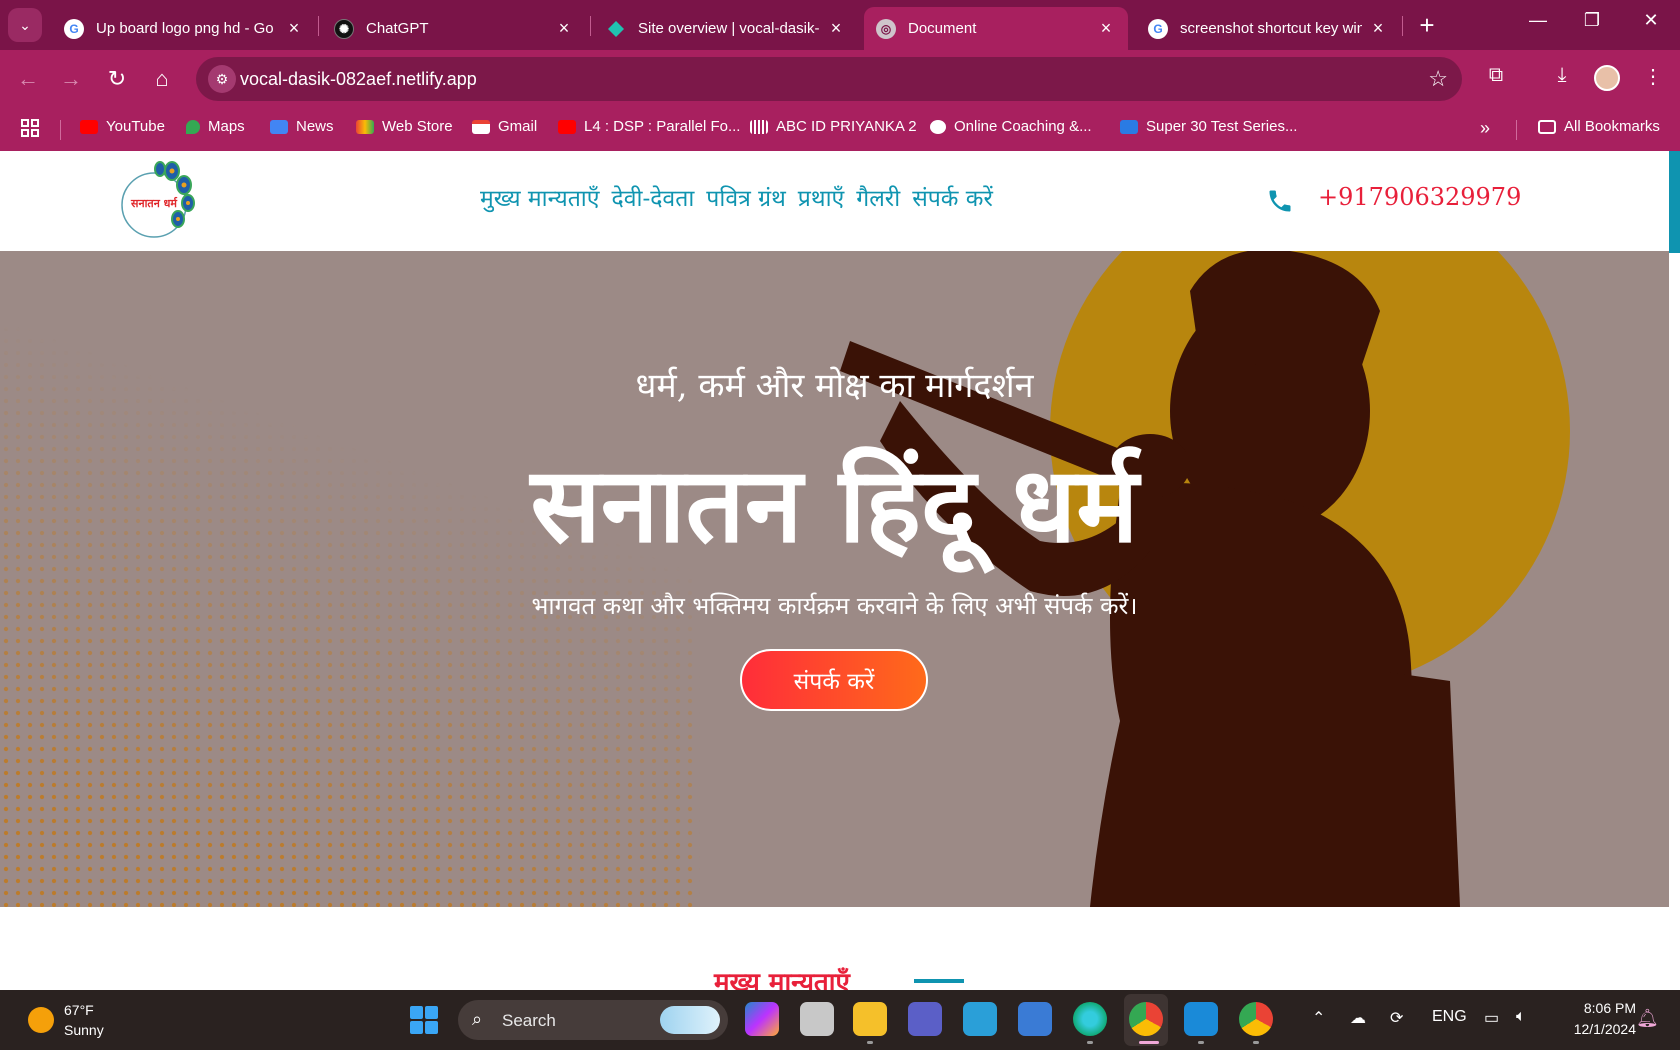 Image resolution: width=1680 pixels, height=1050 pixels. Describe the element at coordinates (652, 197) in the screenshot. I see `nav-link-deities: देवी-देवता` at that location.